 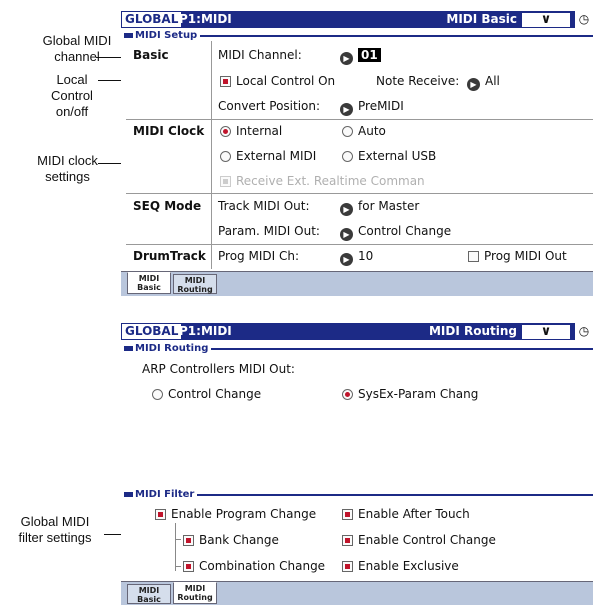 I want to click on section-label: MIDI Filter, so click(x=161, y=494).